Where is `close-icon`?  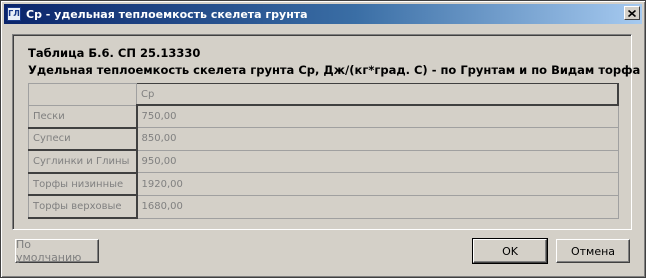 close-icon is located at coordinates (632, 13).